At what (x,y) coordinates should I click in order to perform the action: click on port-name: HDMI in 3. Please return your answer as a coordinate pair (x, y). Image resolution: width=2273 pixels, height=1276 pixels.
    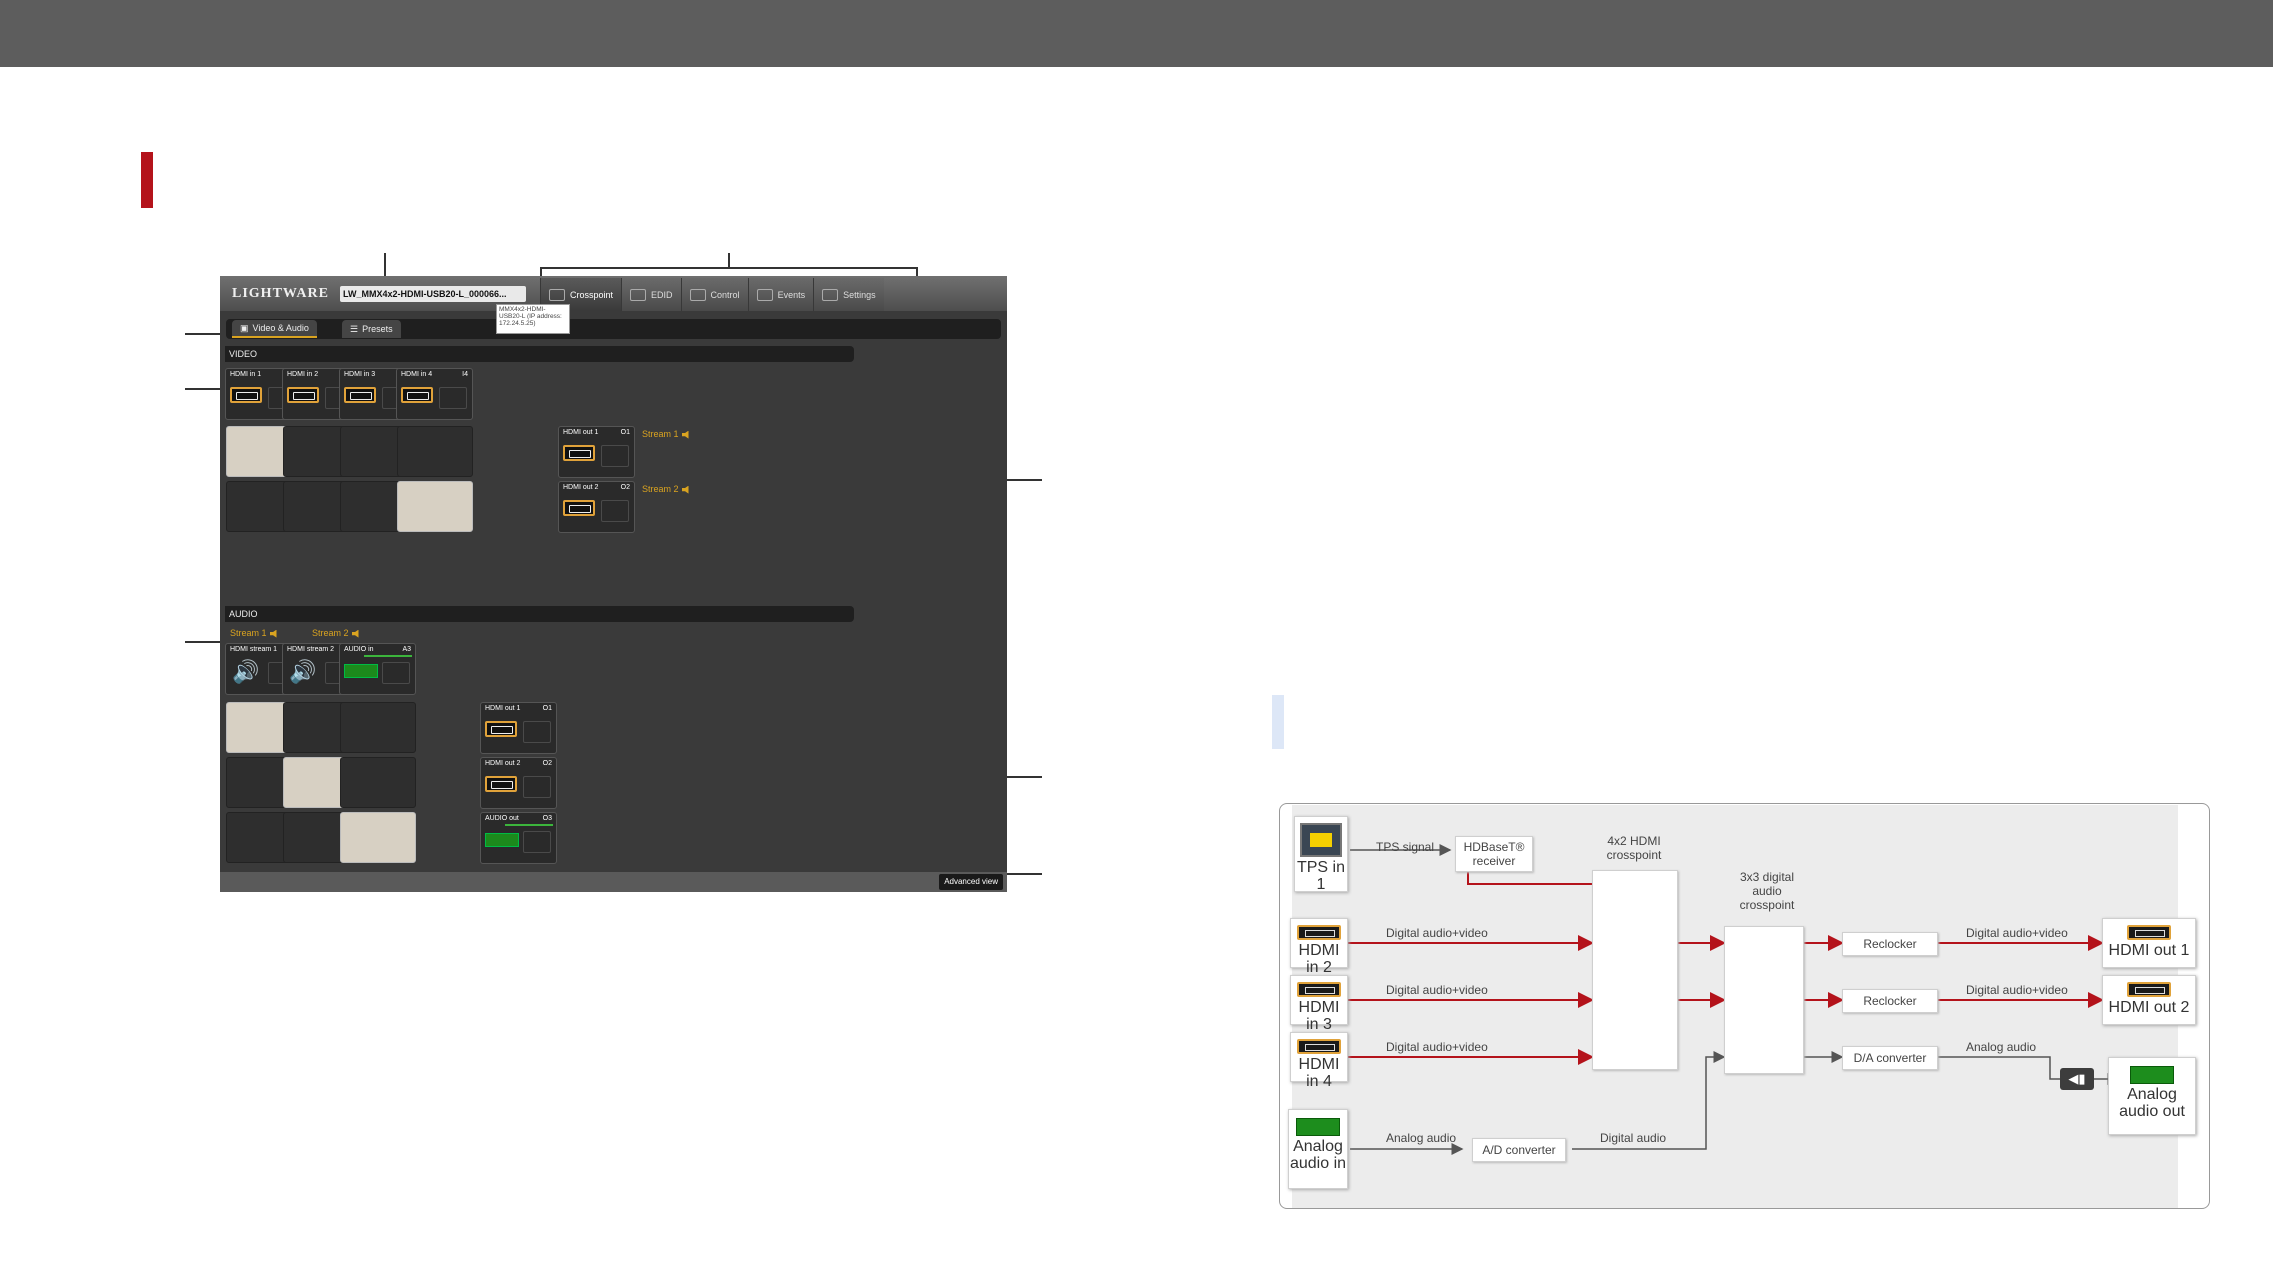
    Looking at the image, I should click on (360, 374).